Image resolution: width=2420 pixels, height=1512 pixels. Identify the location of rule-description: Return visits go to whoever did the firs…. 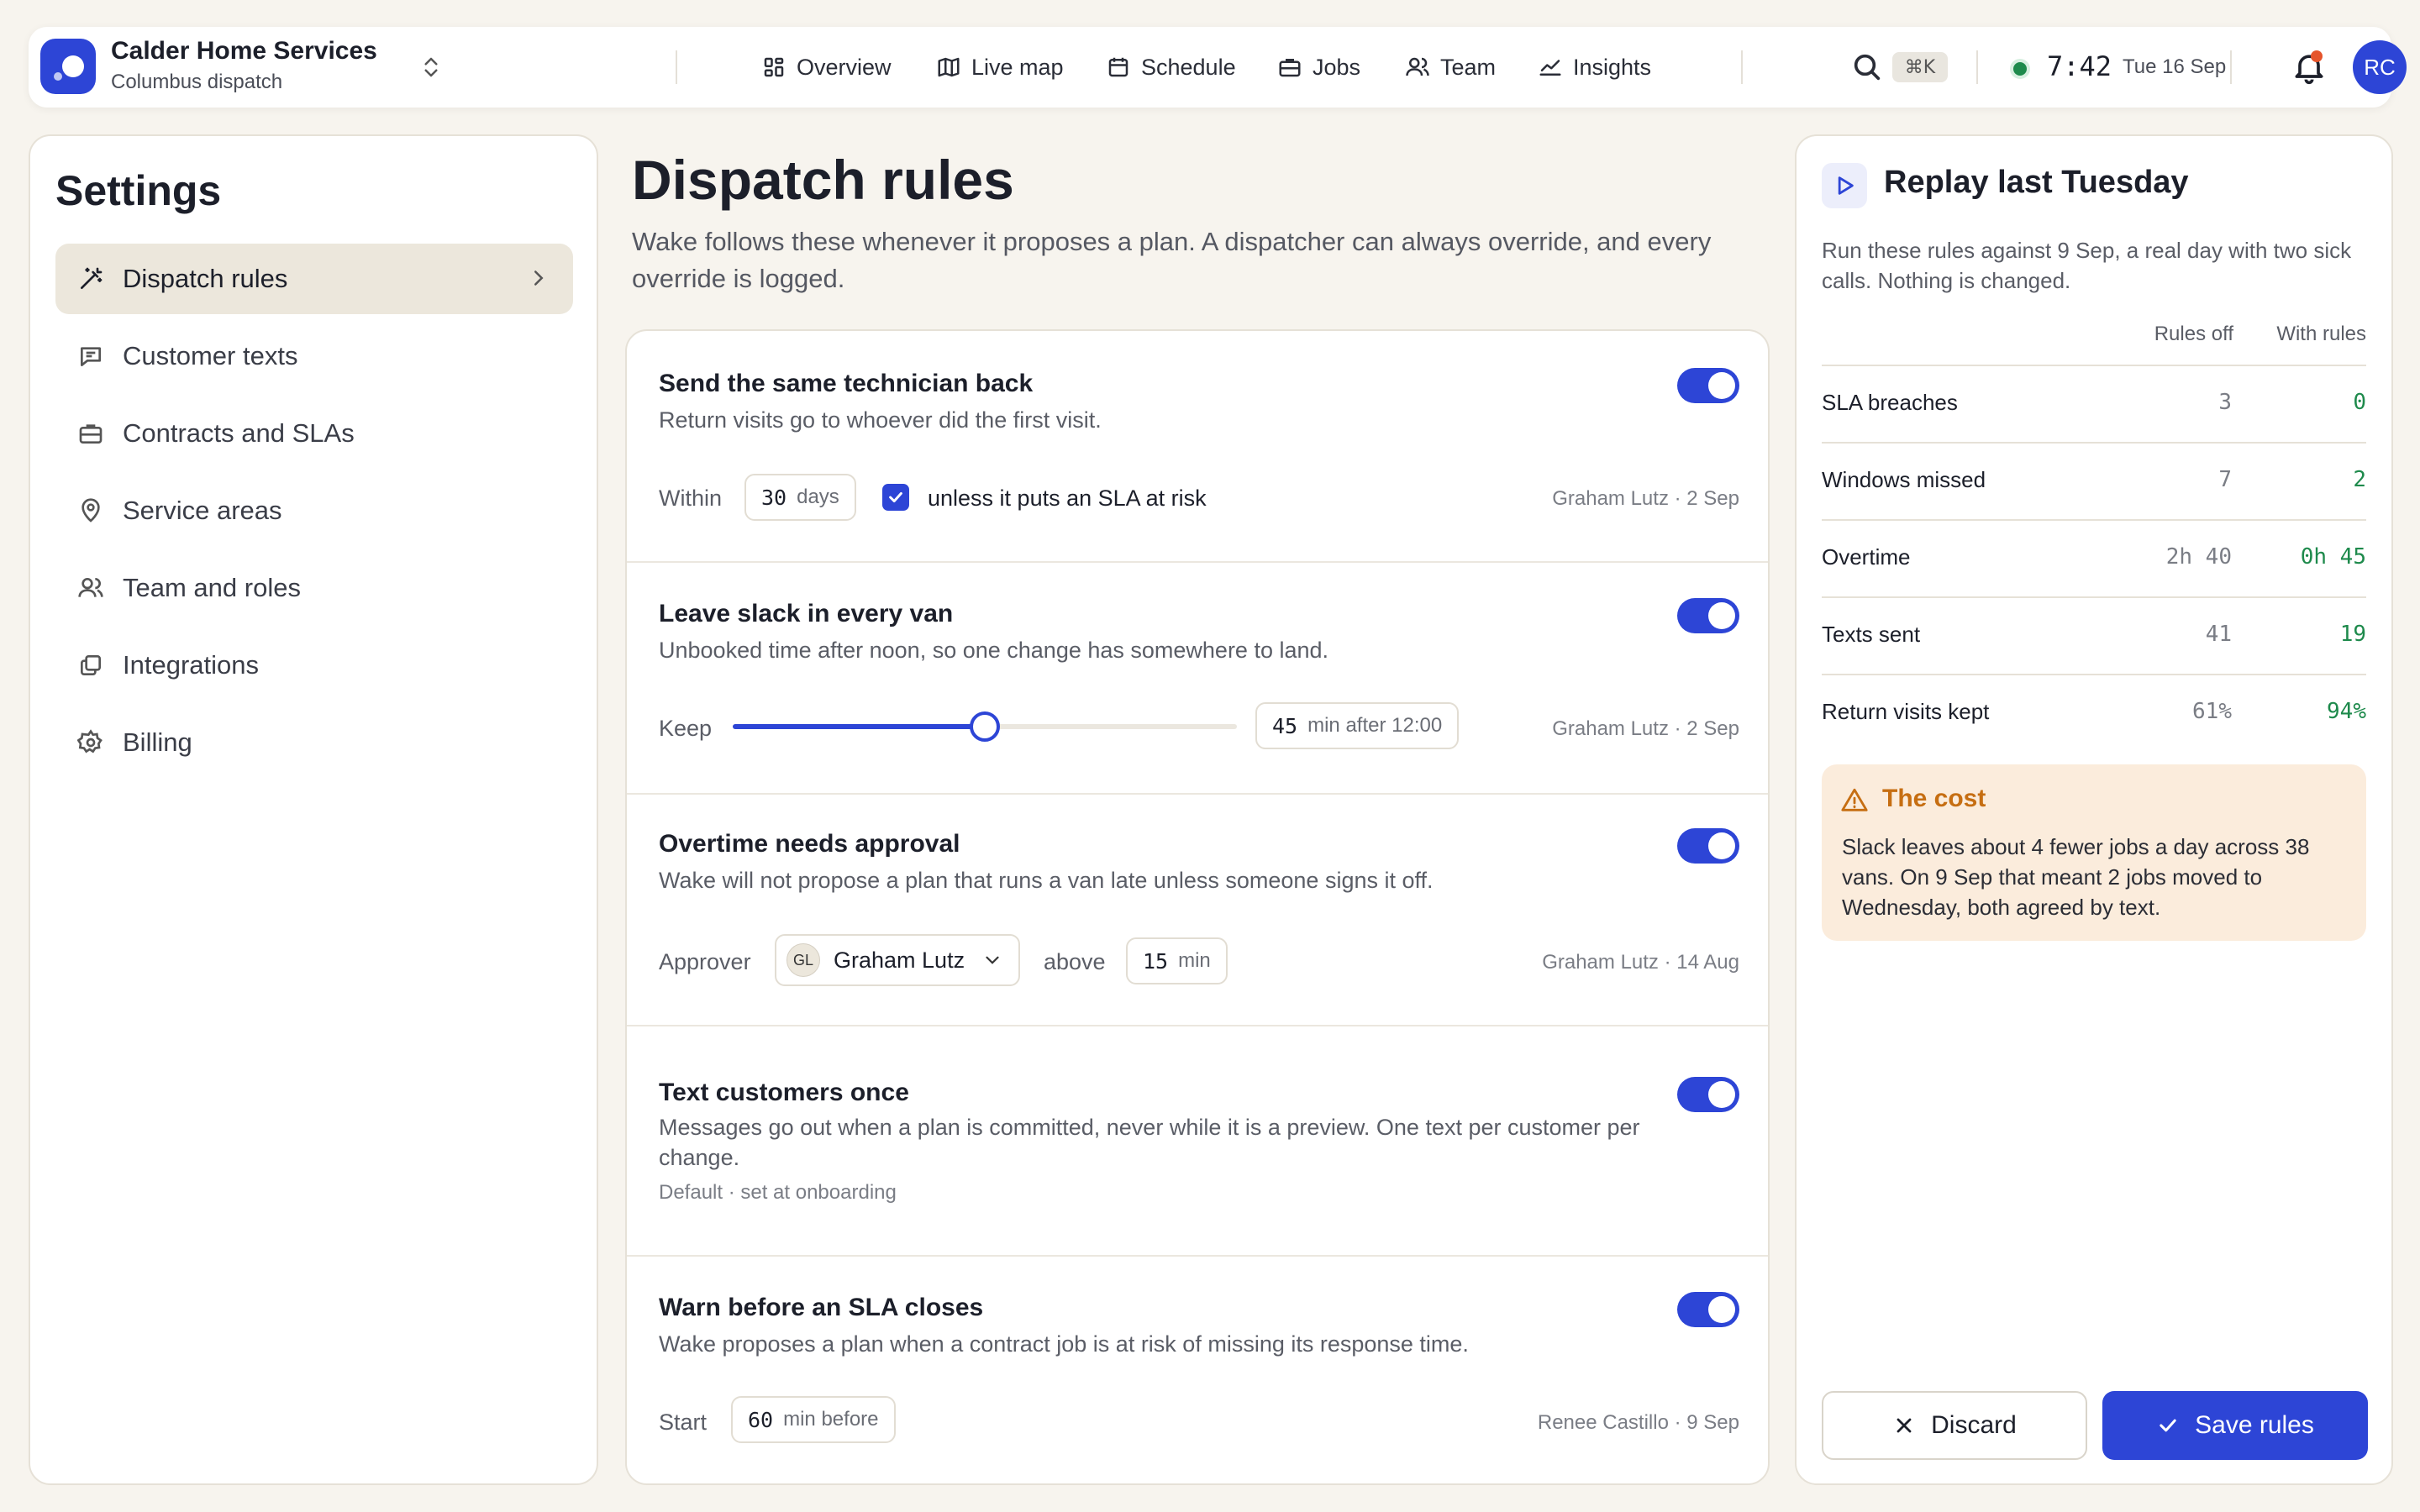
(880, 420).